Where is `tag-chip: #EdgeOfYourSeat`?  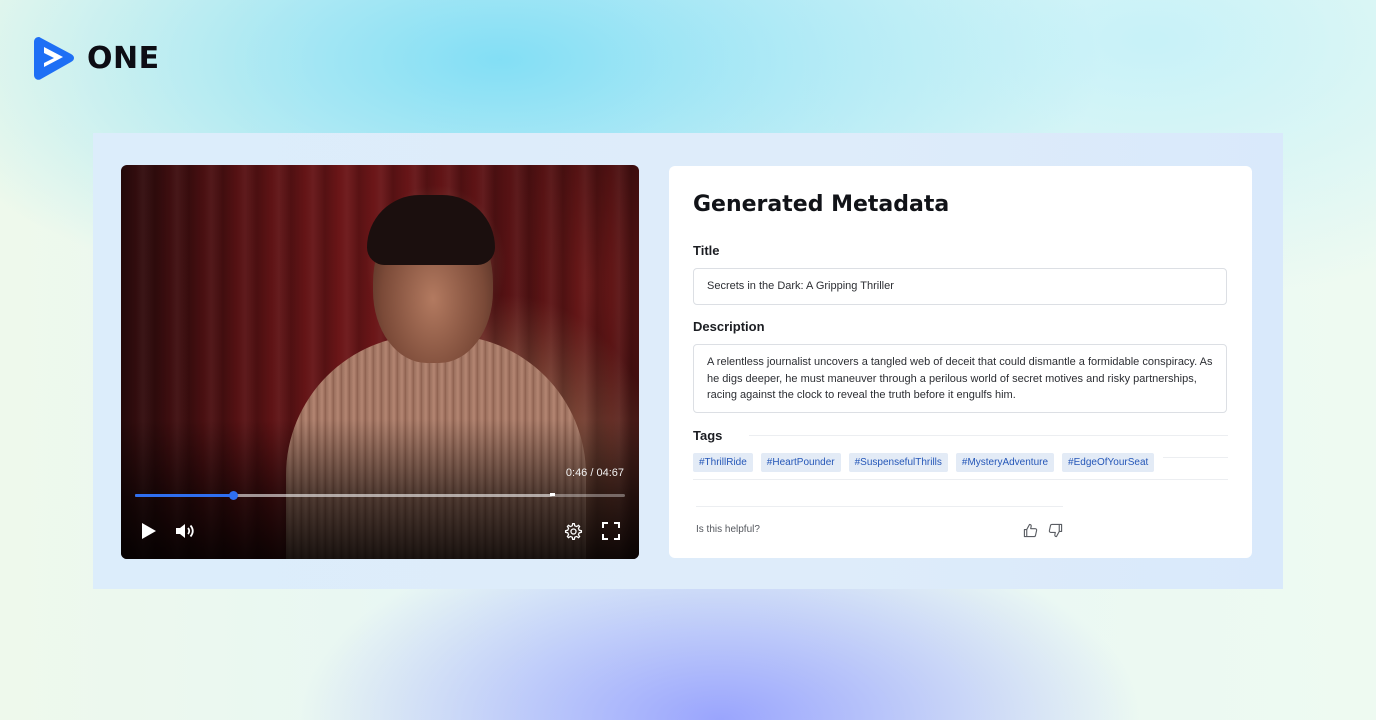 tag-chip: #EdgeOfYourSeat is located at coordinates (1108, 462).